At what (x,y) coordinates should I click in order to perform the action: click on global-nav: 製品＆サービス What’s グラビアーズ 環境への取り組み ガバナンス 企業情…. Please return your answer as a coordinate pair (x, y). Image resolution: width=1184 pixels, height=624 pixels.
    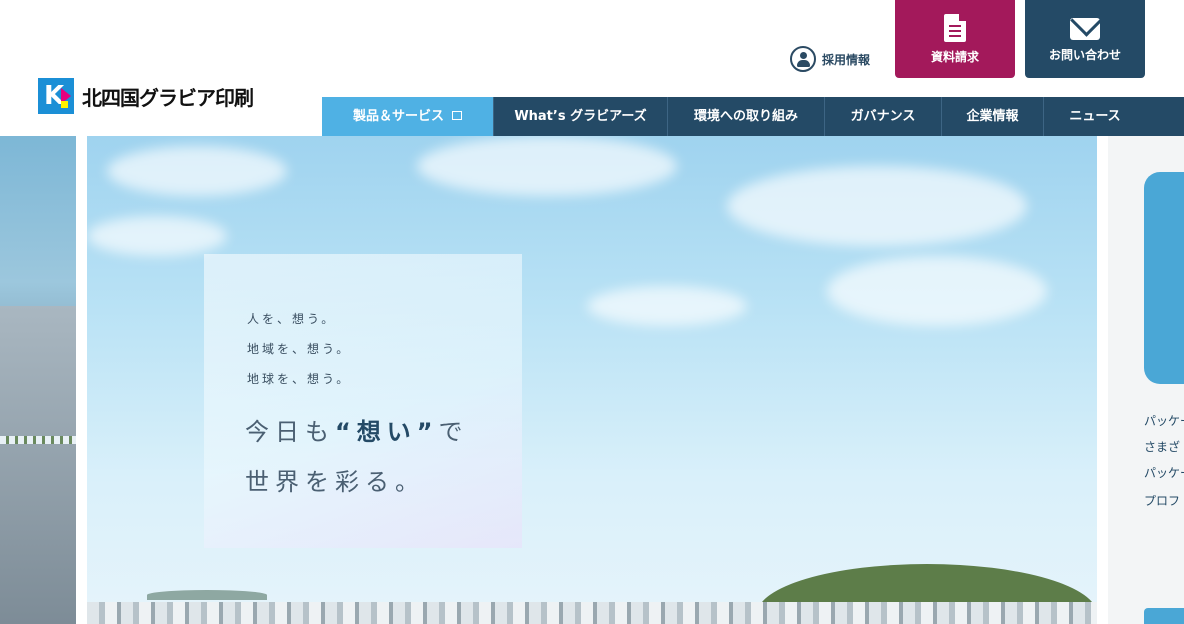
    Looking at the image, I should click on (753, 116).